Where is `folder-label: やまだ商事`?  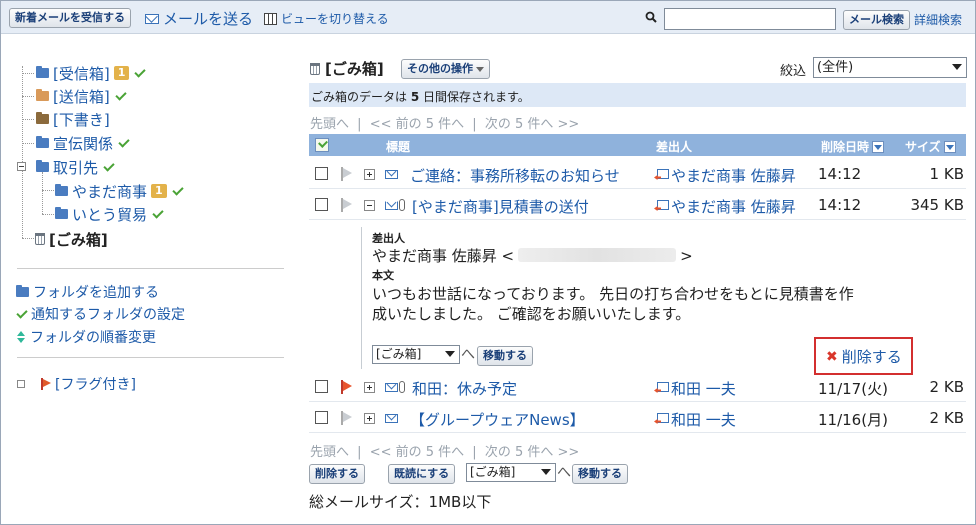 folder-label: やまだ商事 is located at coordinates (110, 191).